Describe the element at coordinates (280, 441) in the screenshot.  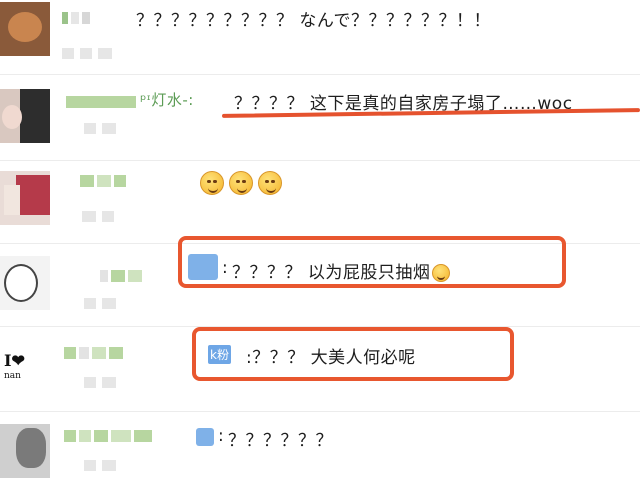
I see `message-text: ？？？？？？` at that location.